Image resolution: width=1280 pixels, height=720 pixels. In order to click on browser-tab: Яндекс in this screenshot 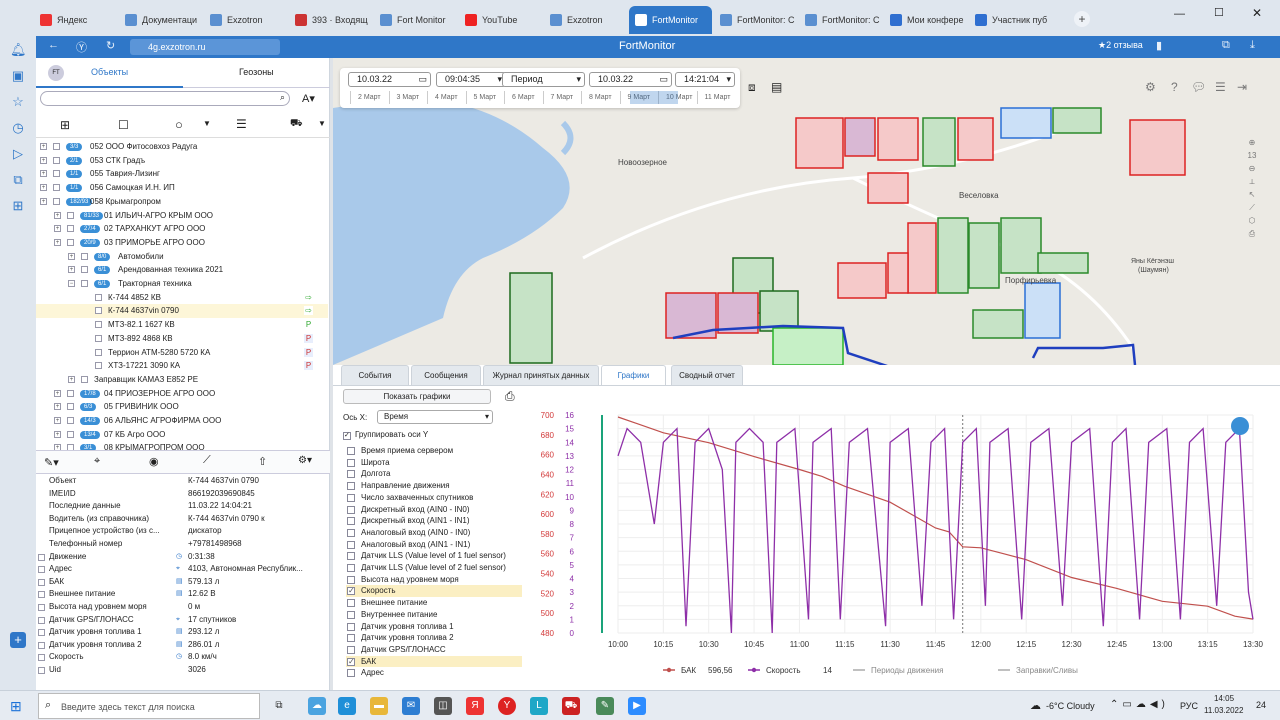, I will do `click(75, 20)`.